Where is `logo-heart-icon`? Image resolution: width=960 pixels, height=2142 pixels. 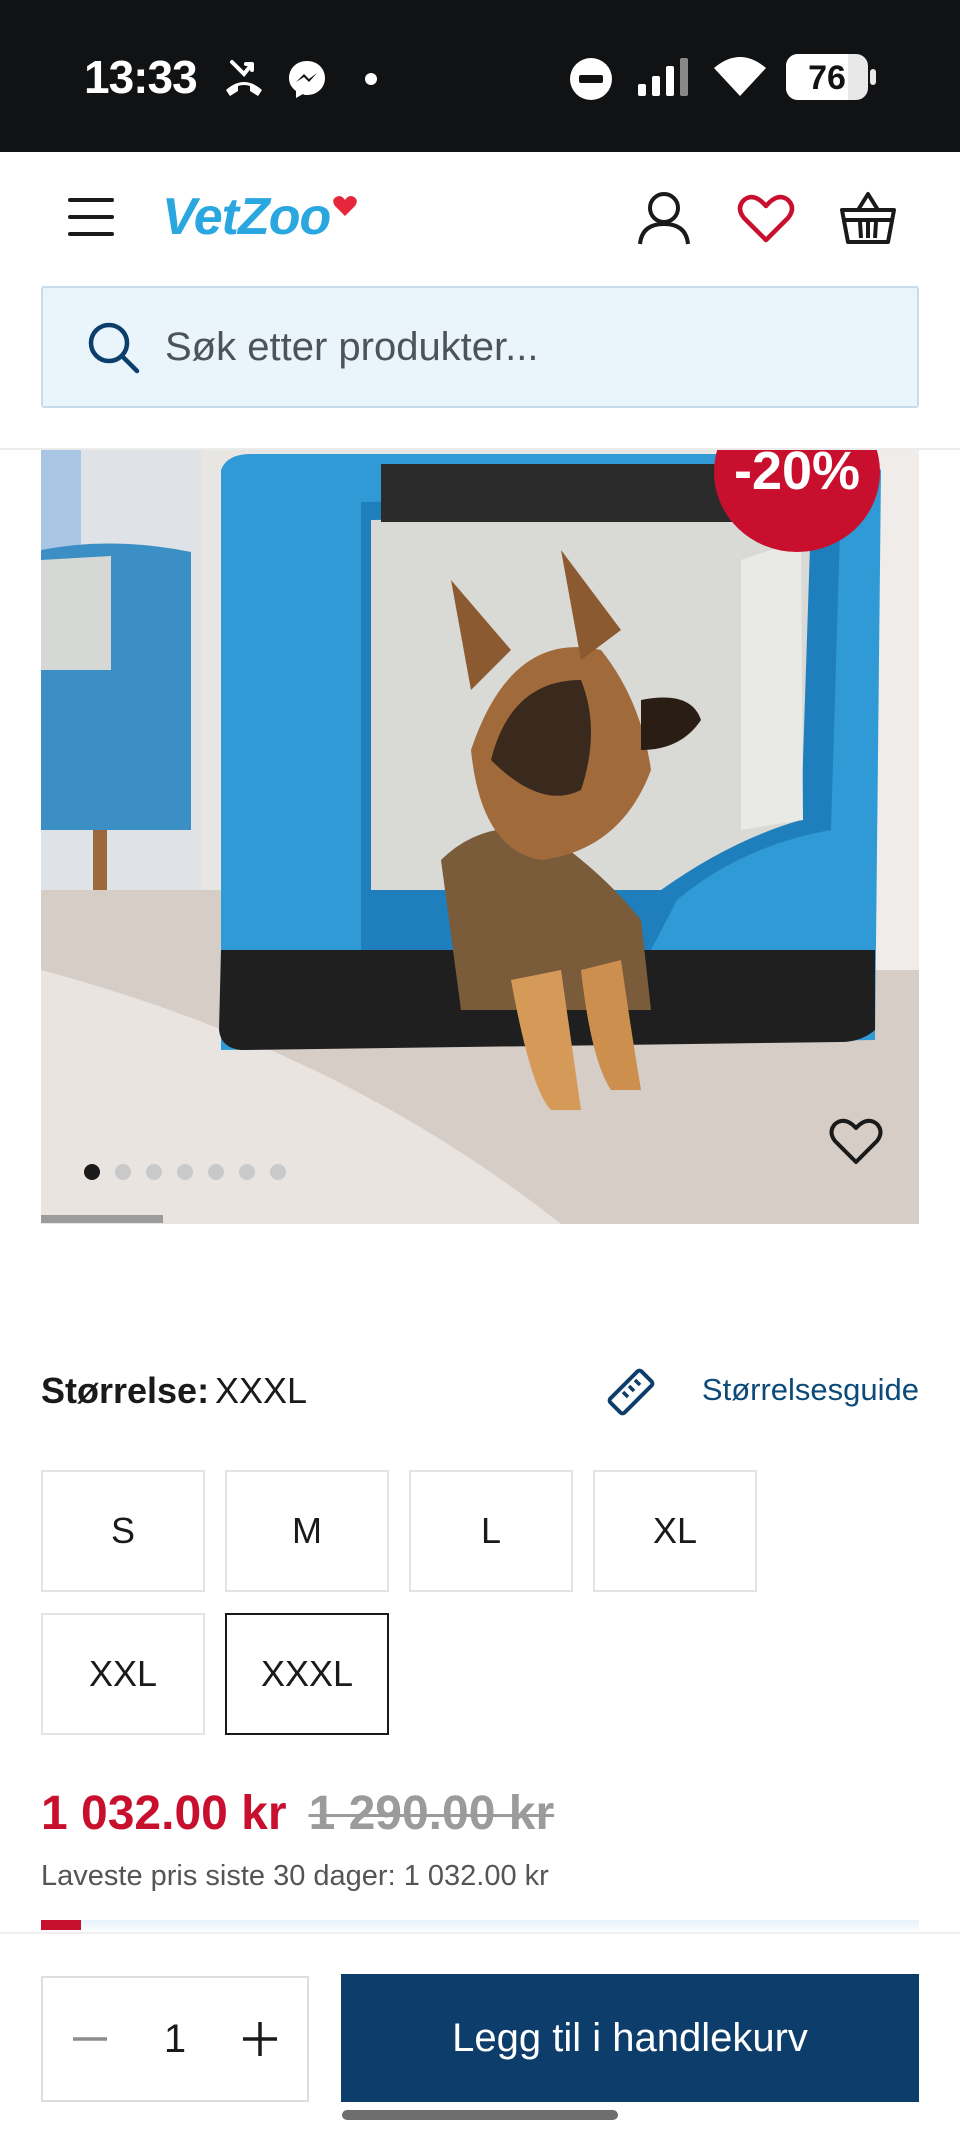 logo-heart-icon is located at coordinates (345, 206).